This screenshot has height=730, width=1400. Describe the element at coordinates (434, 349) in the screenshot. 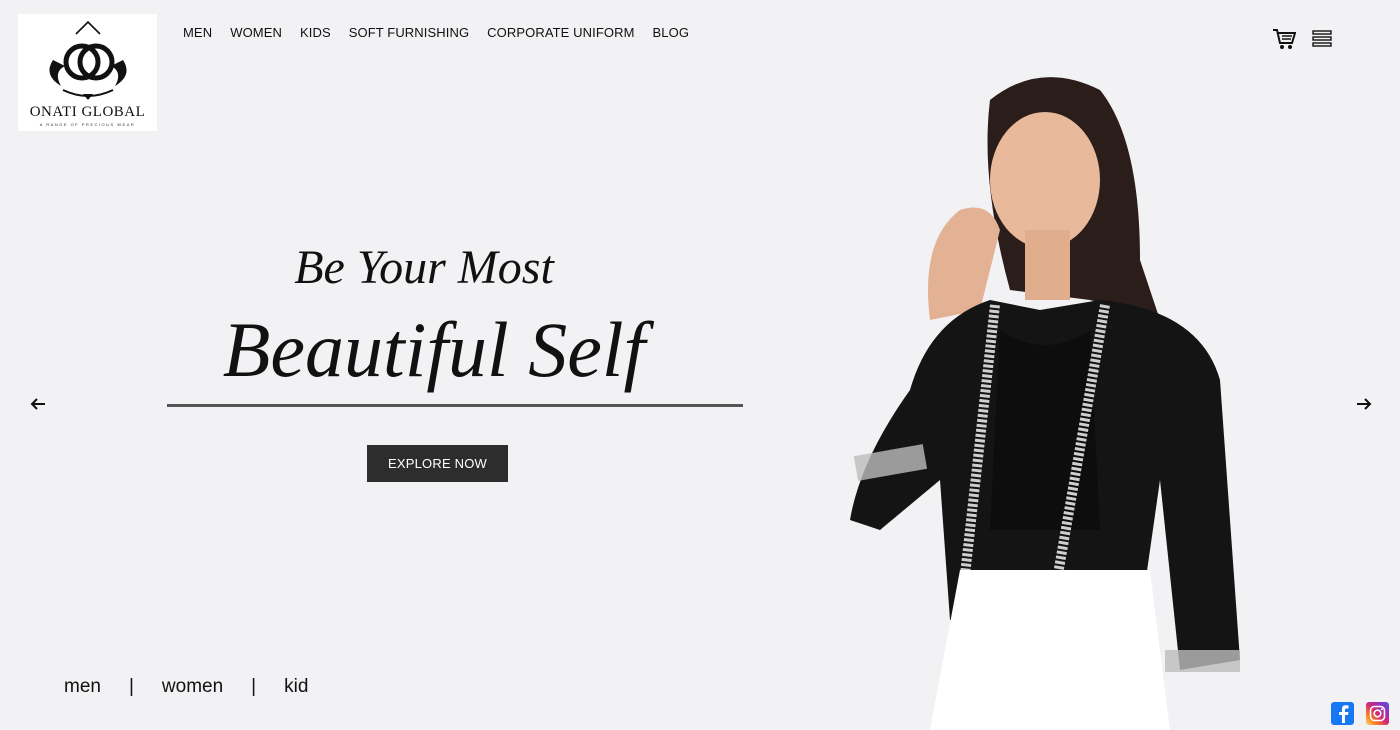

I see `hero-headline-line2: Beautiful Self` at that location.